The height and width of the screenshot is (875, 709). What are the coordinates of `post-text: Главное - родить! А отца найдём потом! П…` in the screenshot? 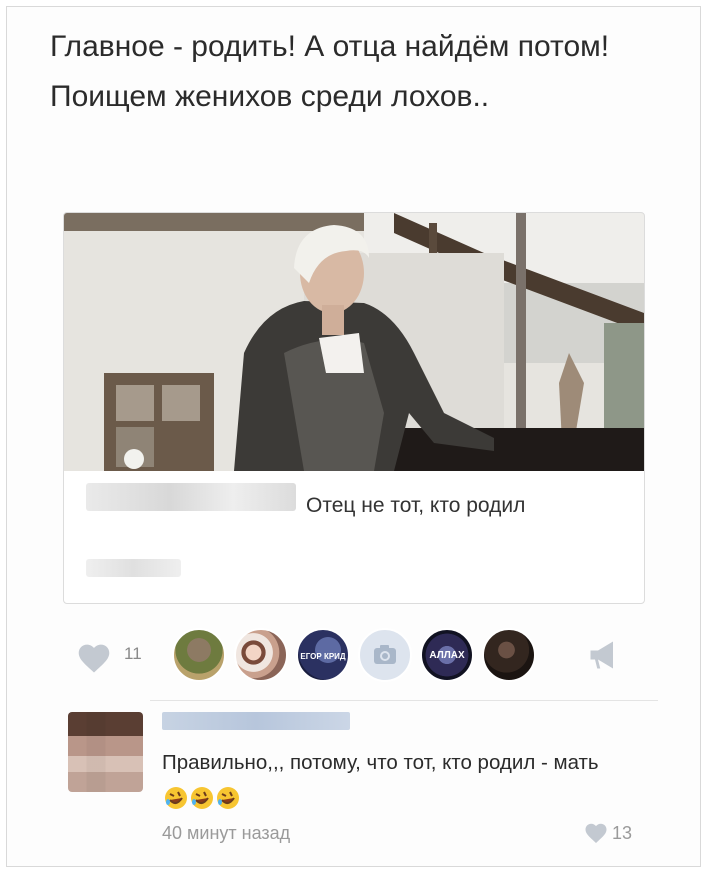 It's located at (330, 71).